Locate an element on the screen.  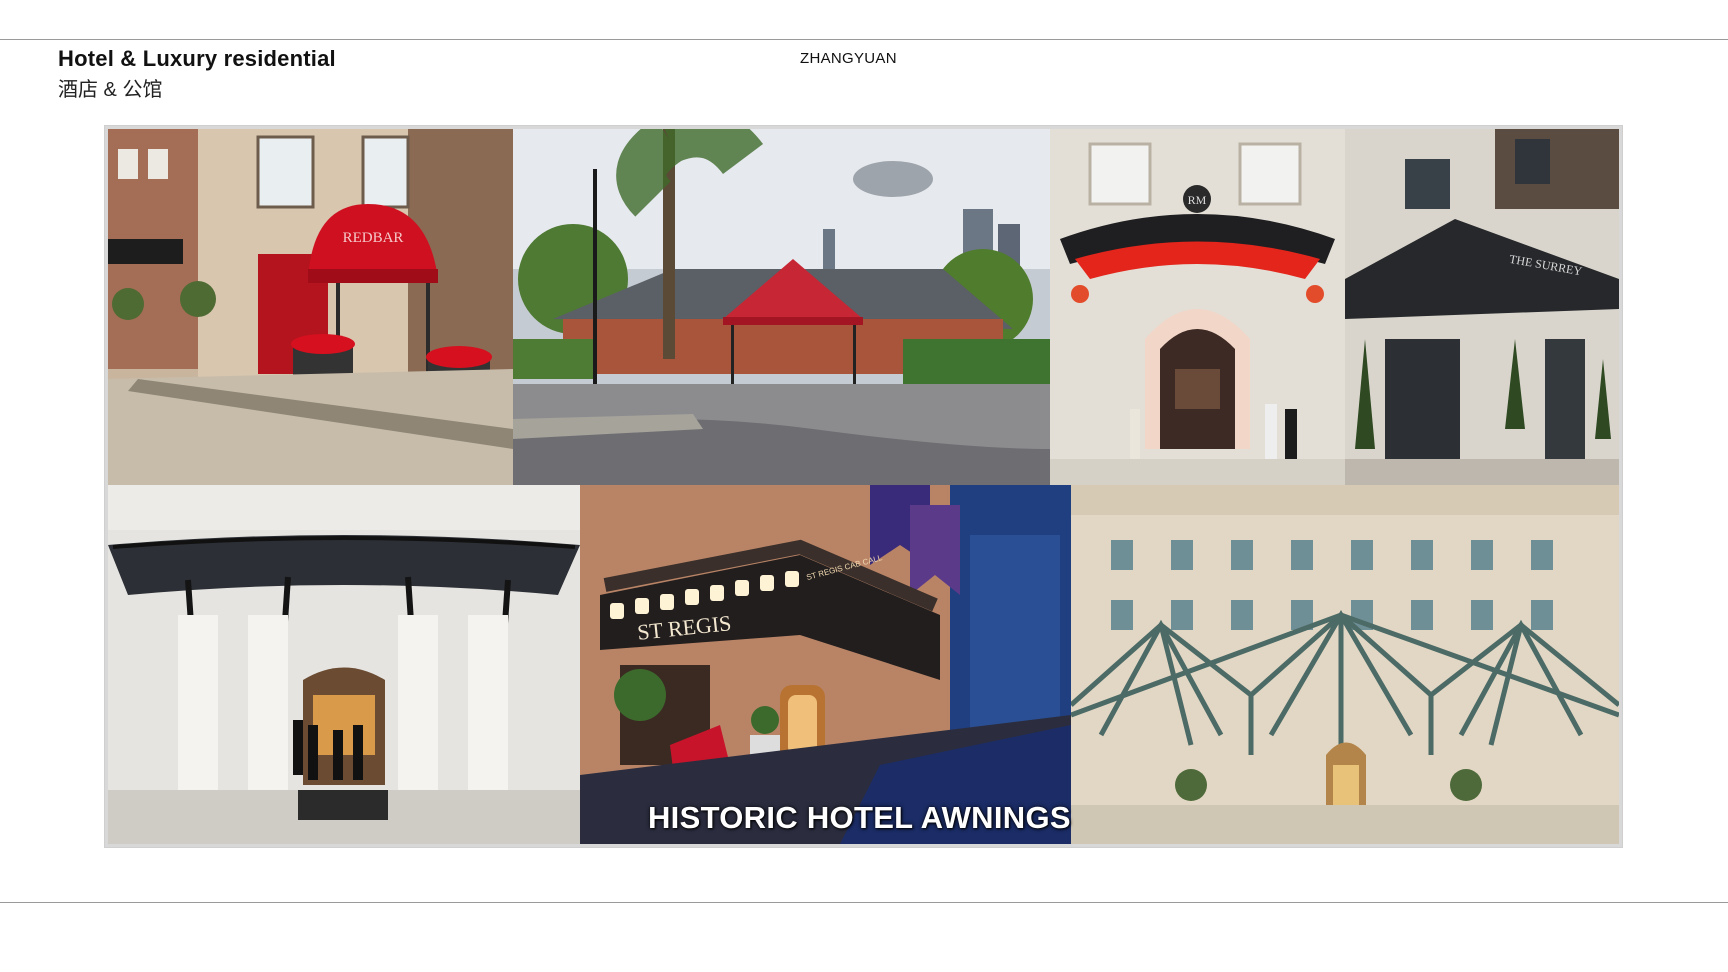
brand-name: ZHANGYUAN is located at coordinates (848, 58).